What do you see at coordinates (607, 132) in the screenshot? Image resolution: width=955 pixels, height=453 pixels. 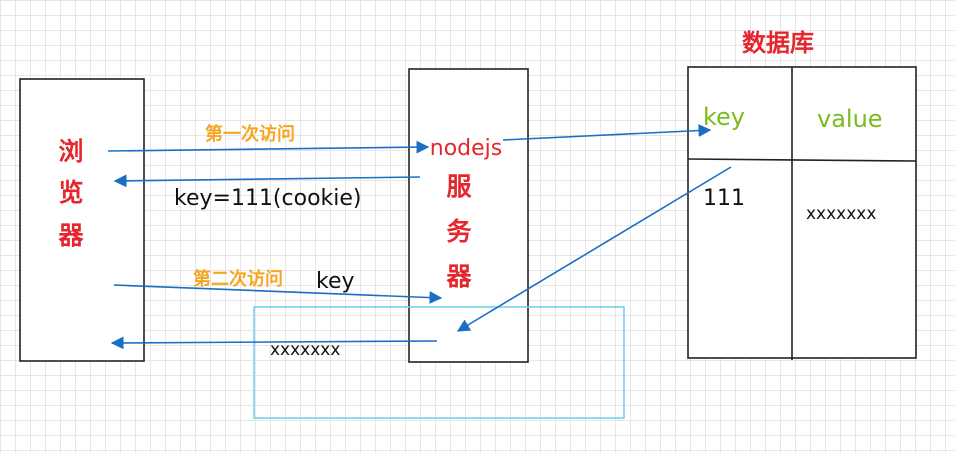 I see `arrow-server-to-db` at bounding box center [607, 132].